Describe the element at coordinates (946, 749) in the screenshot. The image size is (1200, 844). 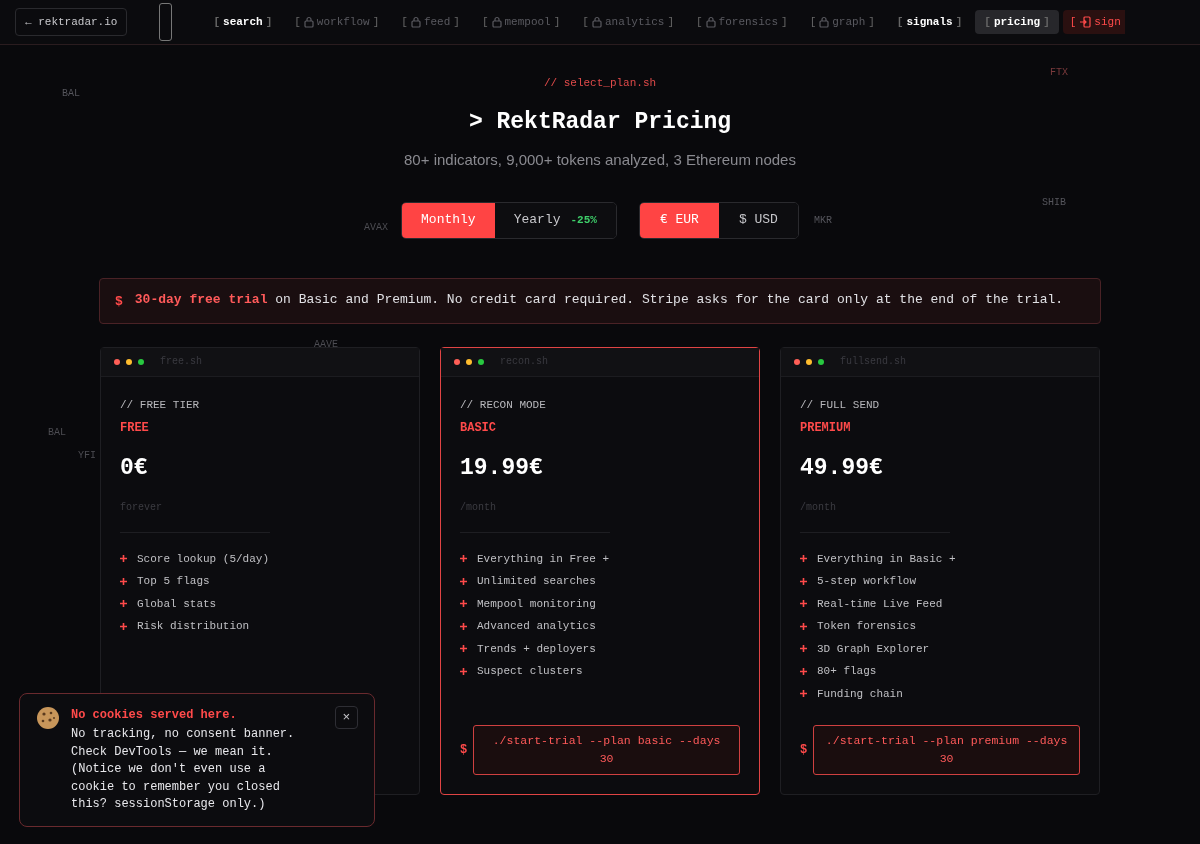
I see `start-trial-button: ./start-trial --plan premium --days 30` at that location.